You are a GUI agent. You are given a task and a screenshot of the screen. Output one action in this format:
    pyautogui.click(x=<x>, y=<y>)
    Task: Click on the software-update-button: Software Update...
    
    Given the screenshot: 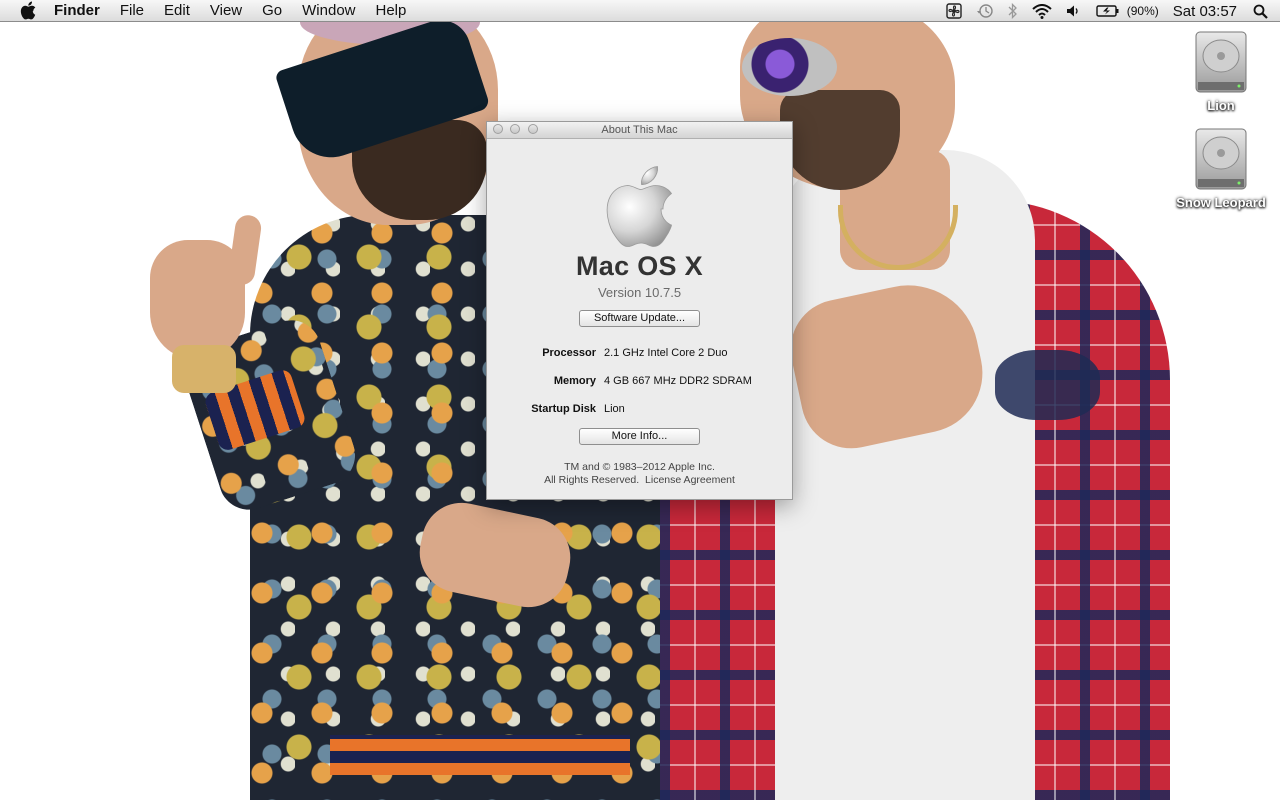 What is the action you would take?
    pyautogui.click(x=639, y=318)
    